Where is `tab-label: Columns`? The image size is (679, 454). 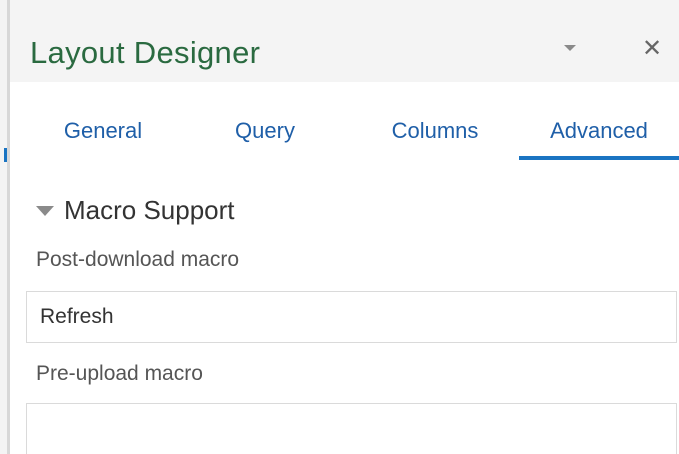 tab-label: Columns is located at coordinates (435, 130).